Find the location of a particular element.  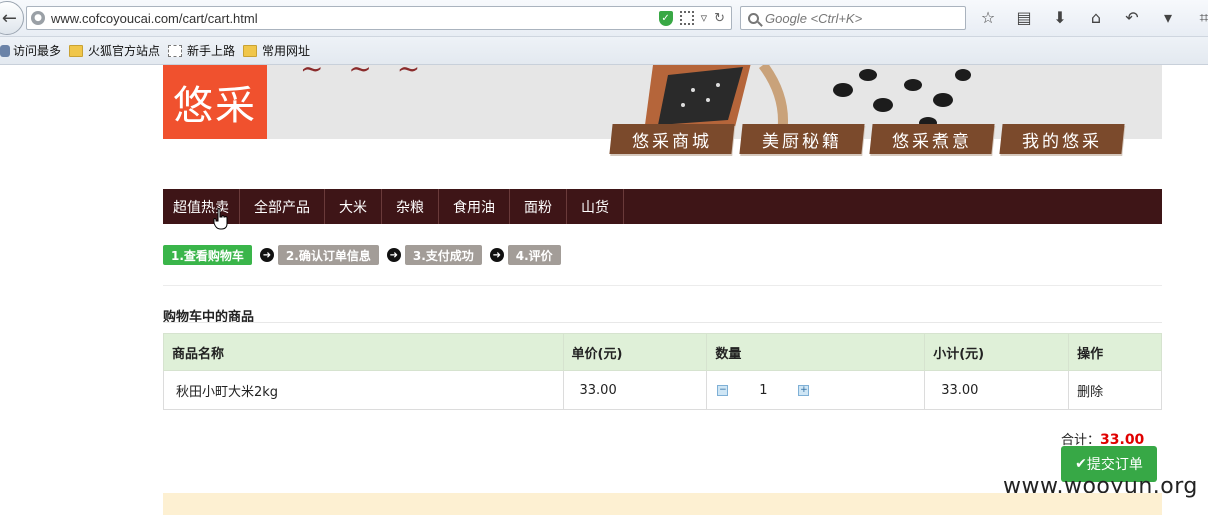

category-nav: 超值热卖 全部产品 大米 杂粮 食用油 面粉 山货 is located at coordinates (662, 206).